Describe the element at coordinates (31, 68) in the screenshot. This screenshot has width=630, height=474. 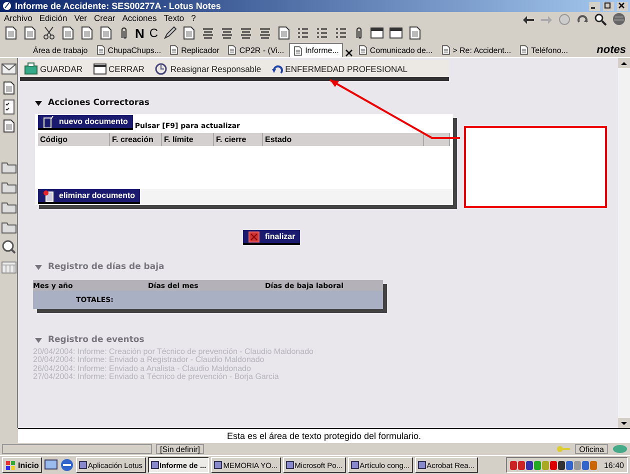
I see `save-icon` at that location.